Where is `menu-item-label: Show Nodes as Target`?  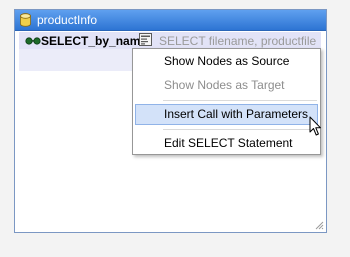
menu-item-label: Show Nodes as Target is located at coordinates (224, 85).